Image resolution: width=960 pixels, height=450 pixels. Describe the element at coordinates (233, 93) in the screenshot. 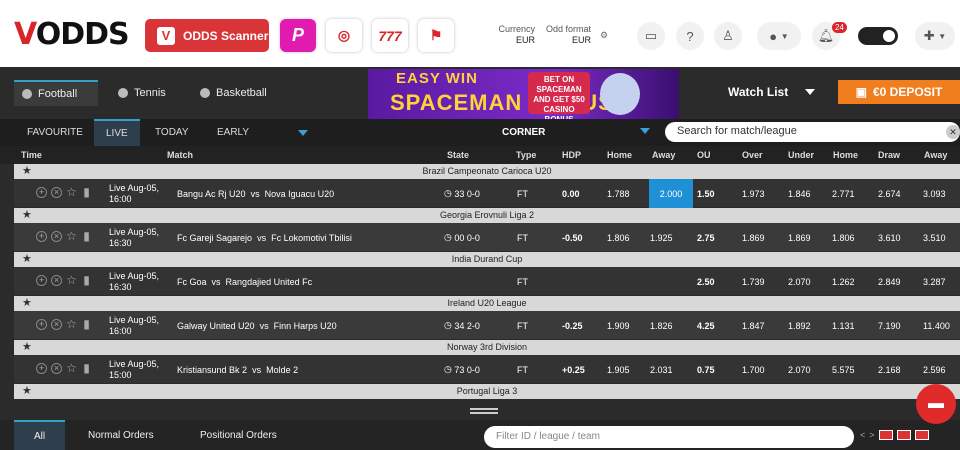

I see `sport-tab-basketball: Basketball` at that location.